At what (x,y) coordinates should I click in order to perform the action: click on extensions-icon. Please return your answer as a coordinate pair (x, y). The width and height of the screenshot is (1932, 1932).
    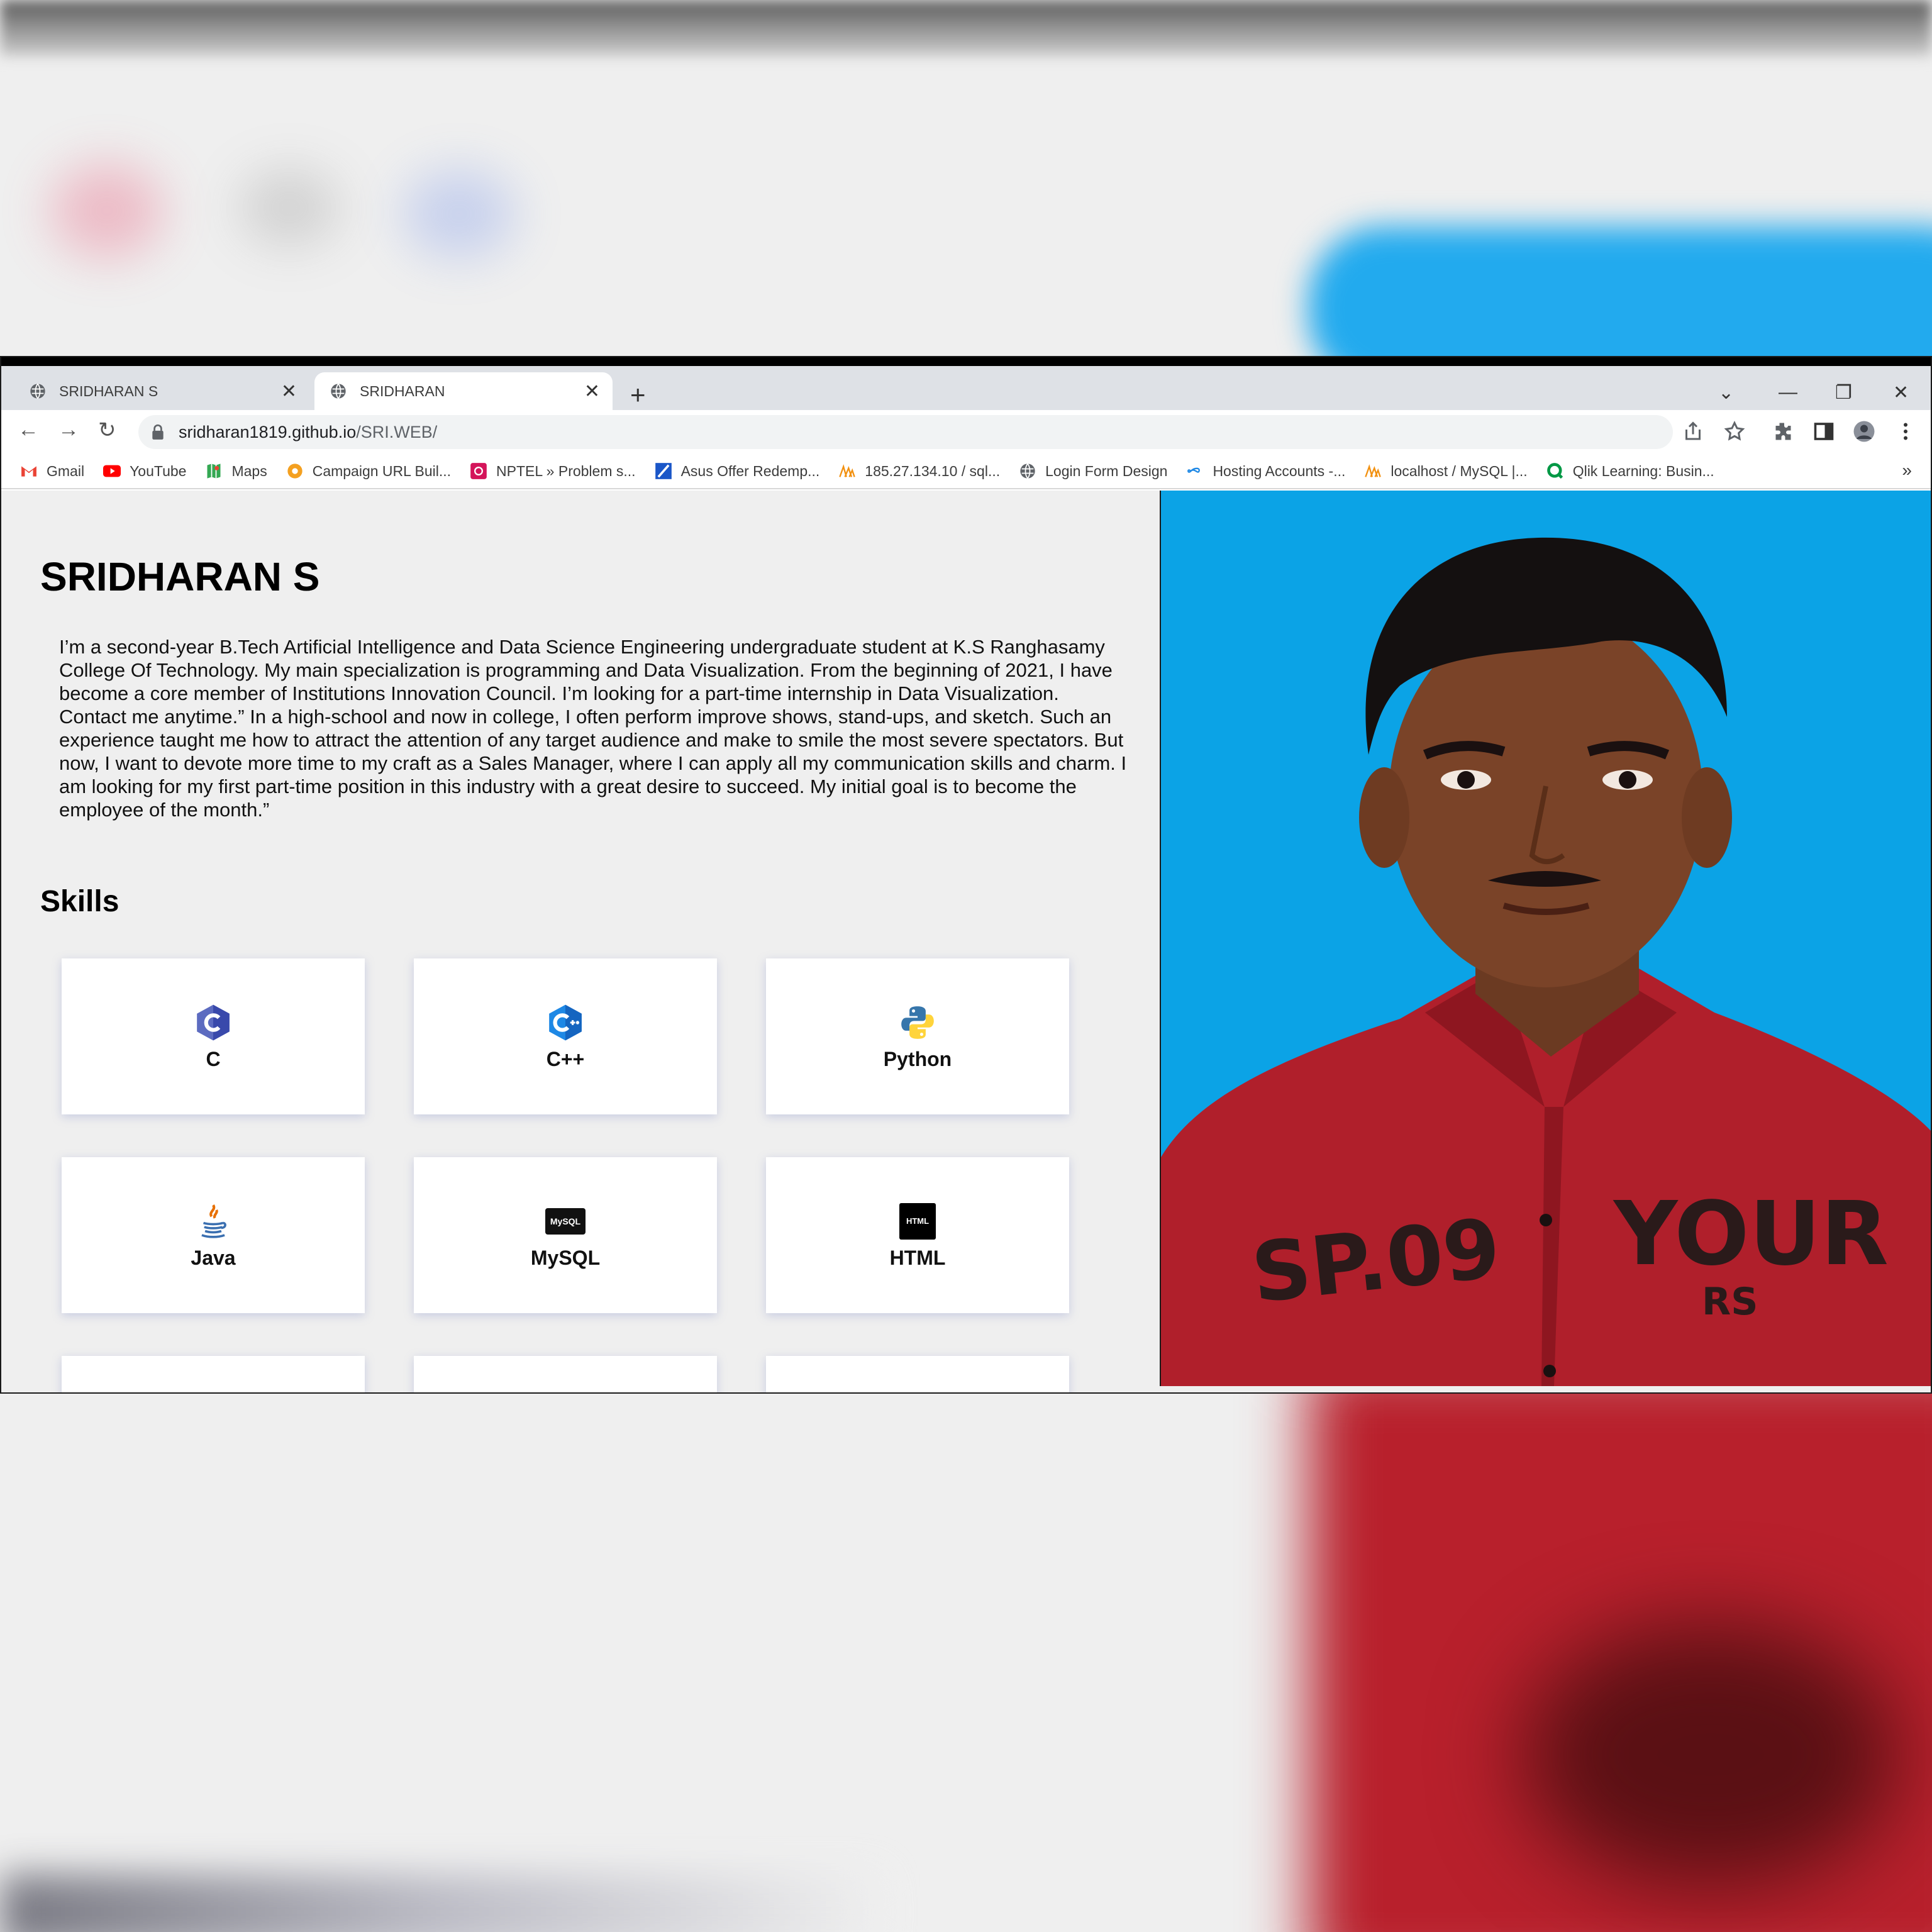
    Looking at the image, I should click on (1782, 431).